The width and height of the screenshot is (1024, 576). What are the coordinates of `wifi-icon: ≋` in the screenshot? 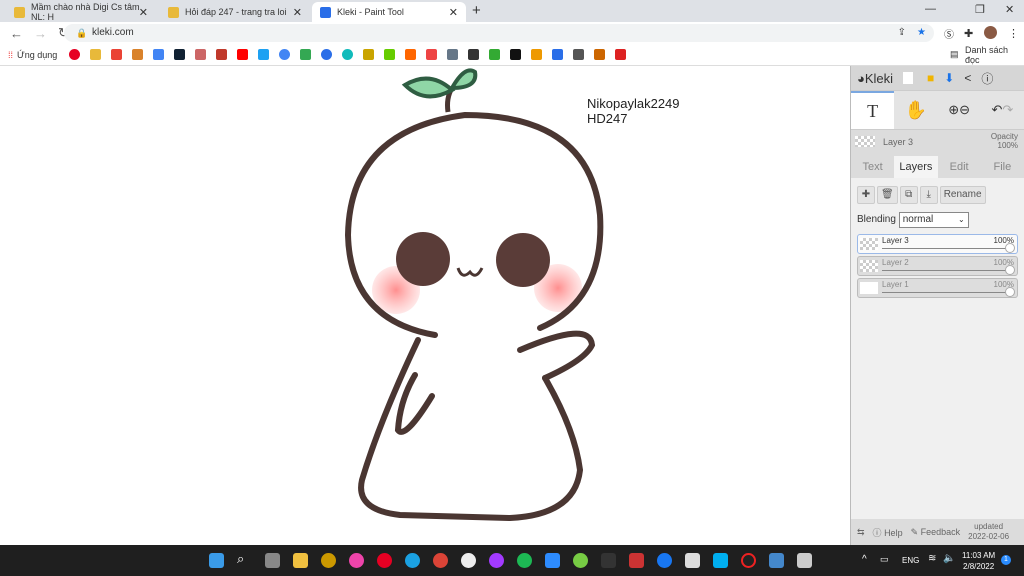 It's located at (932, 558).